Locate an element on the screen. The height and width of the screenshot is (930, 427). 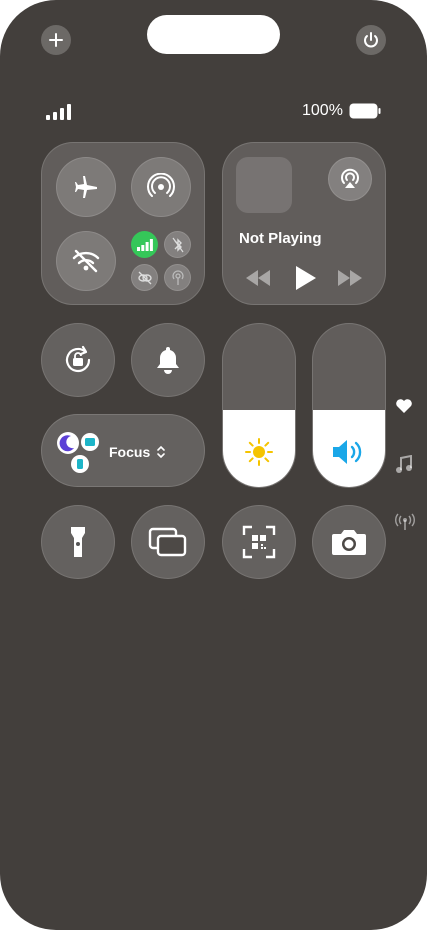
add-control-button is located at coordinates (56, 40).